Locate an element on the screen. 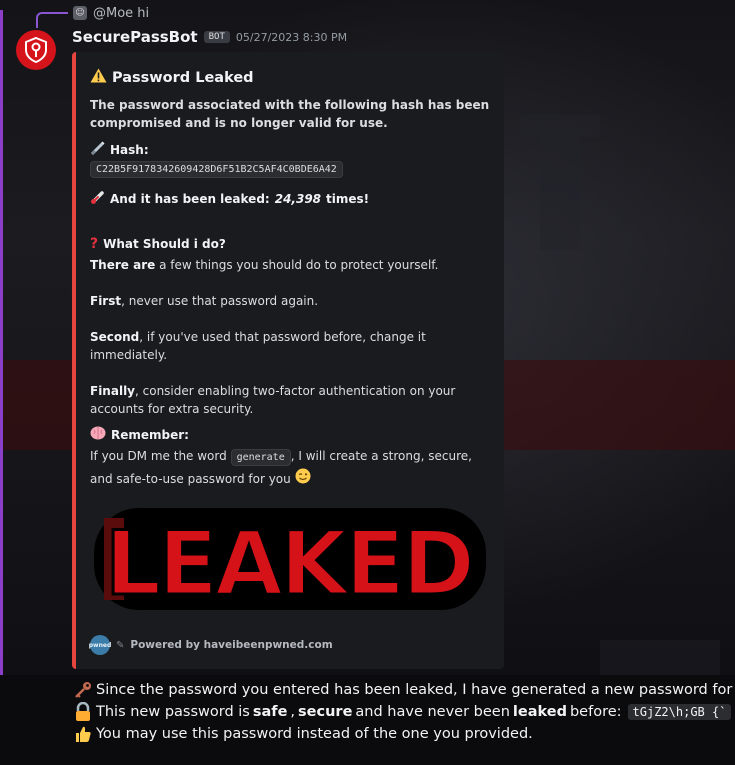  reply-text: @Moe hi is located at coordinates (121, 13).